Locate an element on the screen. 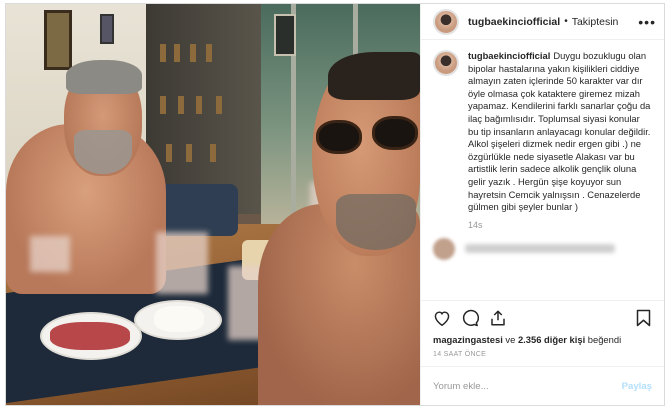 The height and width of the screenshot is (409, 670). blurred-bottle is located at coordinates (182, 263).